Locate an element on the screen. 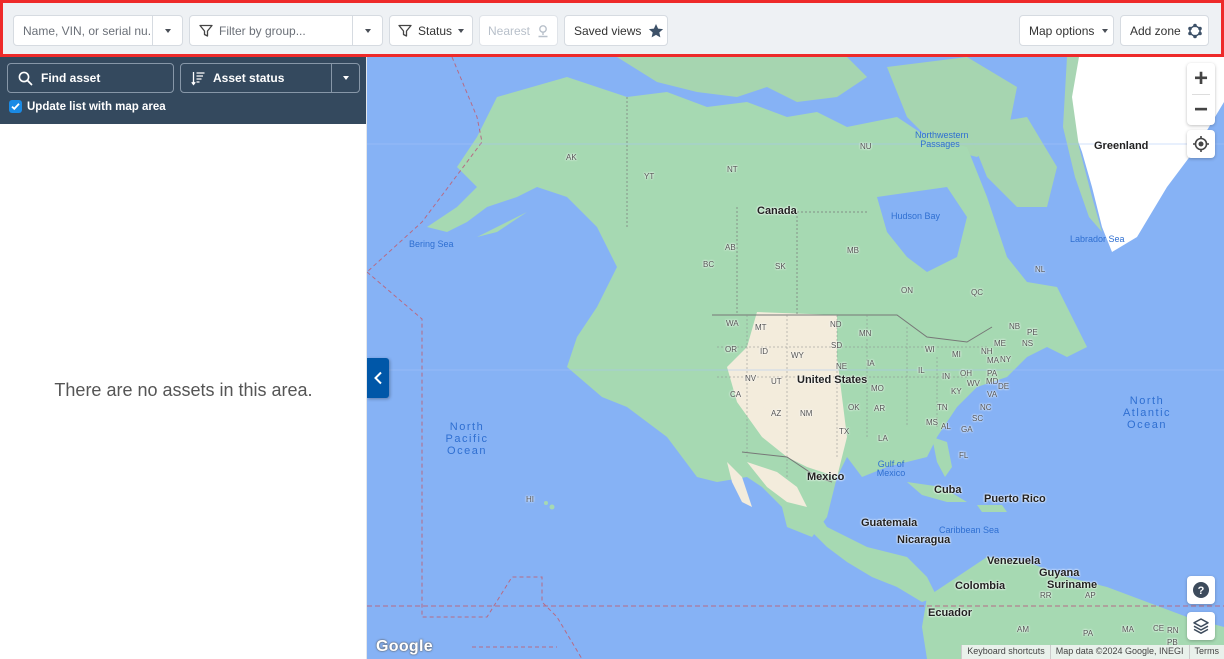  add-zone-button: Add zone is located at coordinates (1164, 30).